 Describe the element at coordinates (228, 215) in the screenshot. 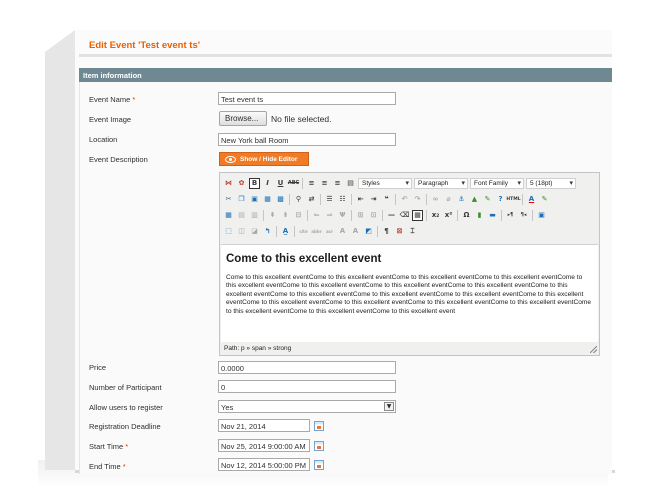

I see `insert-table-icon: ▦` at that location.